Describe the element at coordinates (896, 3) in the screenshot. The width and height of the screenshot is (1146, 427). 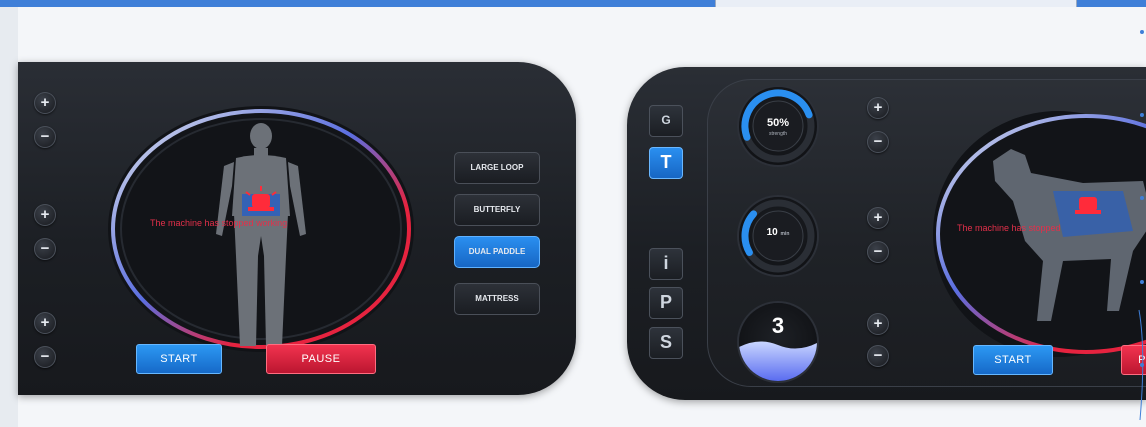
I see `top-bar-tab` at that location.